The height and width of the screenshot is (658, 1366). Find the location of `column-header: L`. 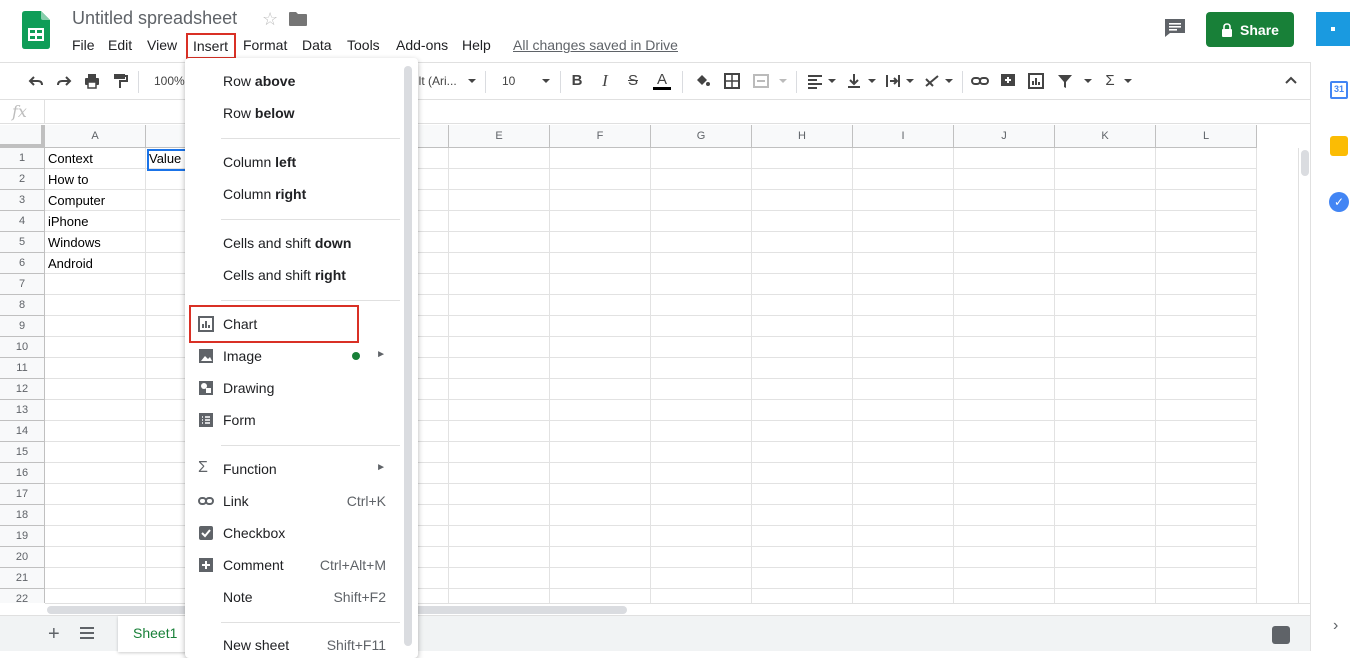

column-header: L is located at coordinates (1206, 136).